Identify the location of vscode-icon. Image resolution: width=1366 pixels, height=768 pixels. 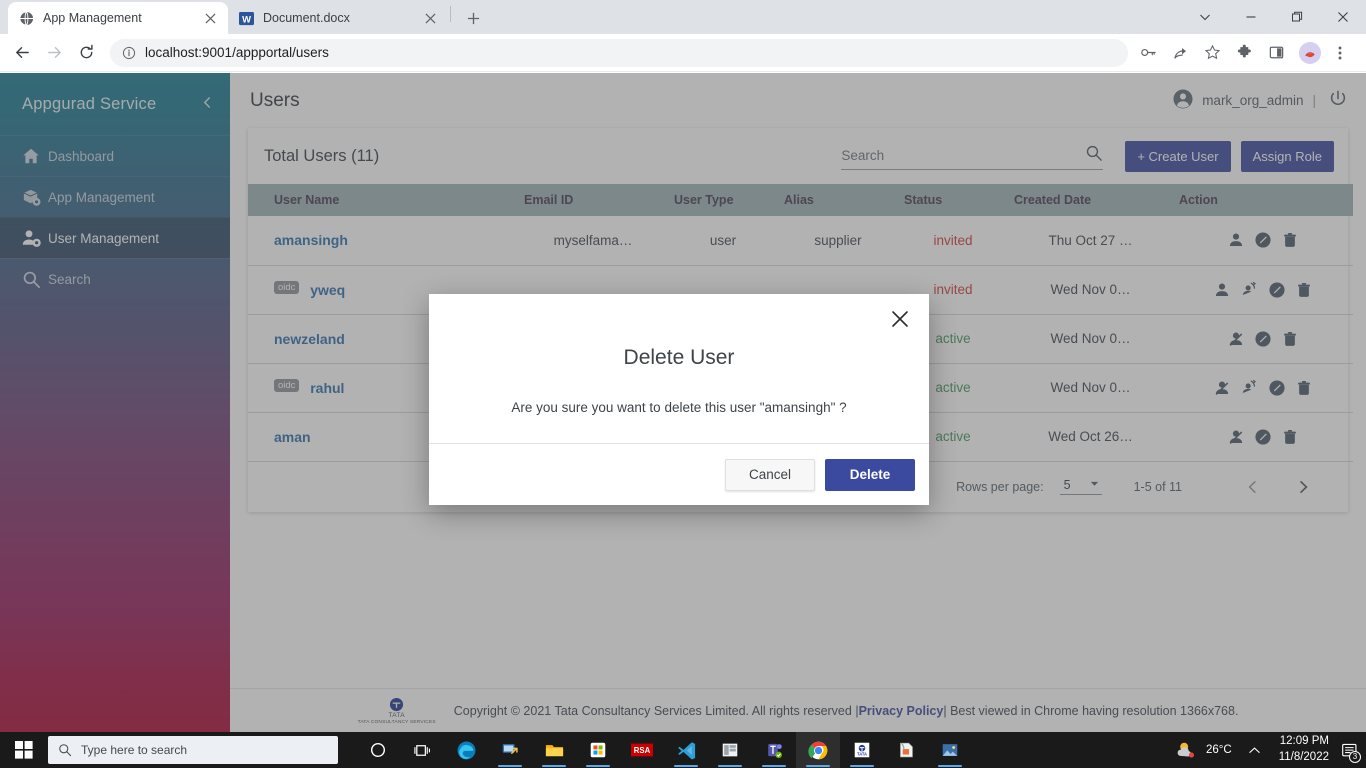
(686, 750).